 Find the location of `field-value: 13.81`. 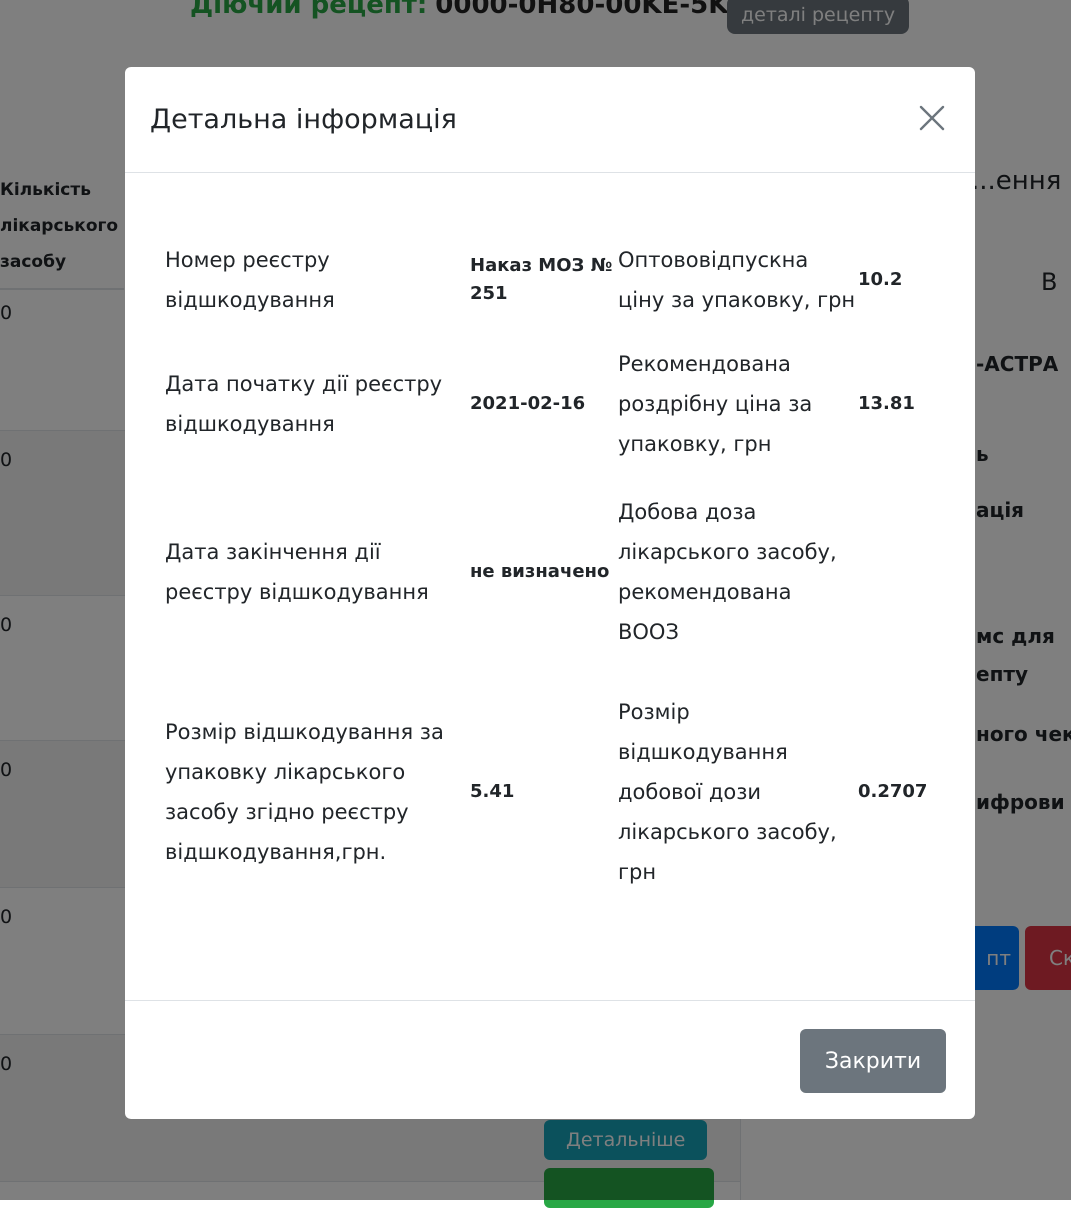

field-value: 13.81 is located at coordinates (886, 403).